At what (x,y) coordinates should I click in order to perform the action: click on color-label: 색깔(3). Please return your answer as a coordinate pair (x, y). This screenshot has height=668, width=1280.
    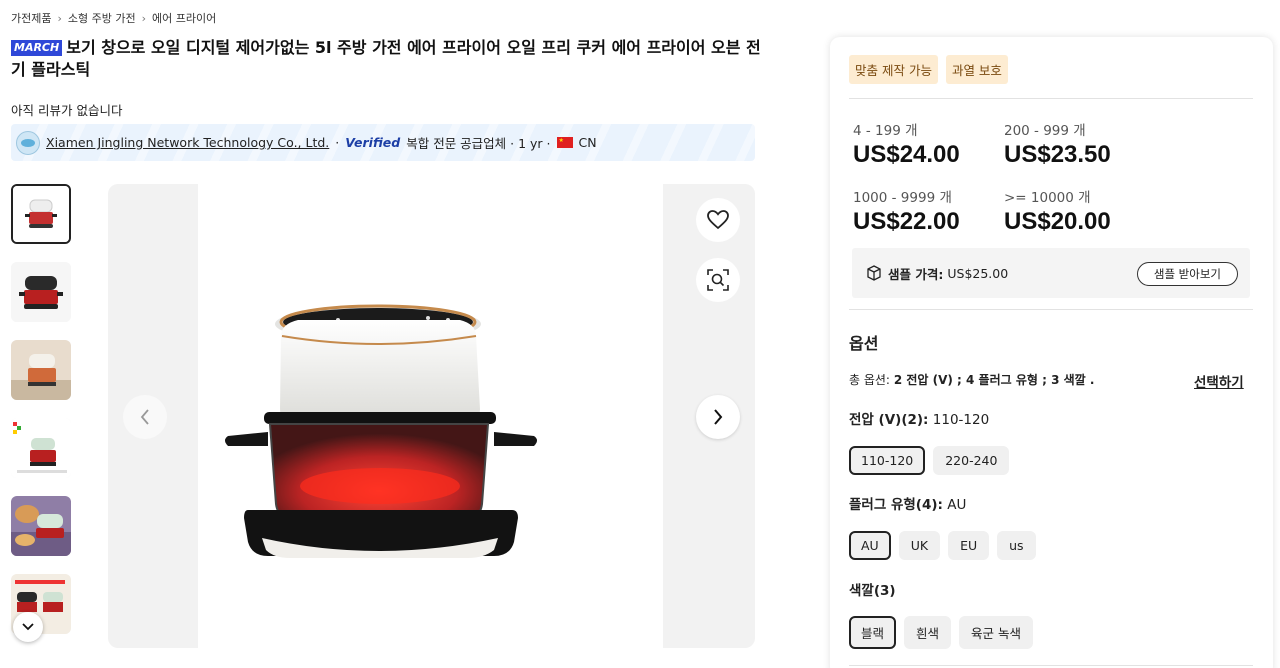
    Looking at the image, I should click on (872, 589).